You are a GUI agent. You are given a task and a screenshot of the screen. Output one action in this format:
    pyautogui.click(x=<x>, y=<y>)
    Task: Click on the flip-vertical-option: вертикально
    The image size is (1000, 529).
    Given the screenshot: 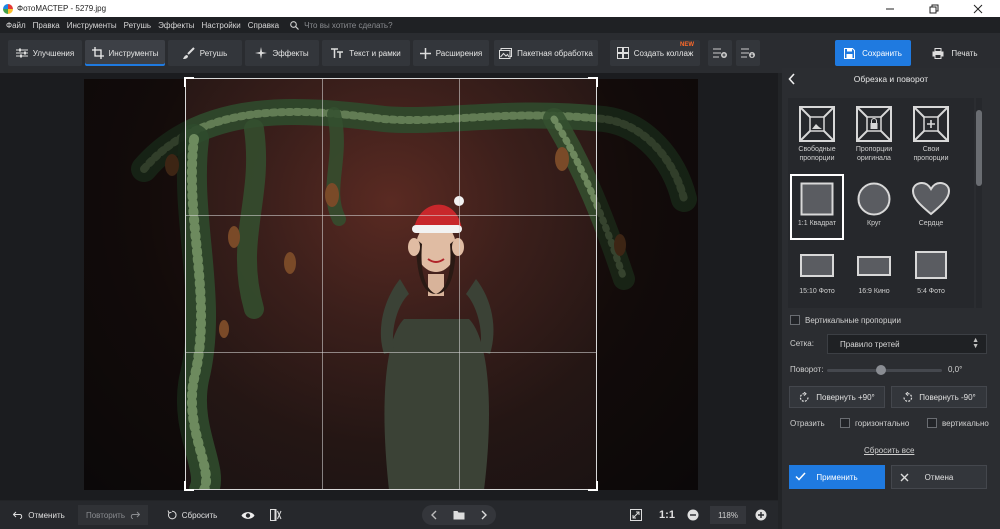 What is the action you would take?
    pyautogui.click(x=958, y=423)
    